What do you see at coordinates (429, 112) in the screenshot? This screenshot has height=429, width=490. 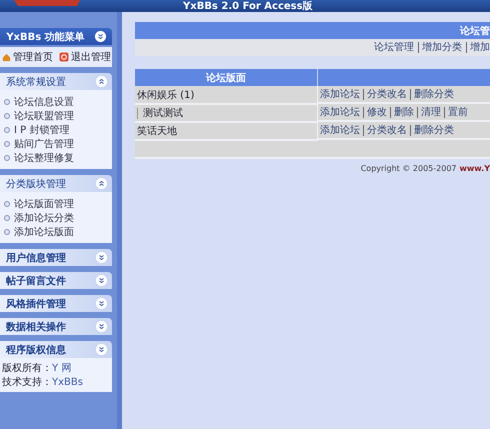 I see `action-link: 清理` at bounding box center [429, 112].